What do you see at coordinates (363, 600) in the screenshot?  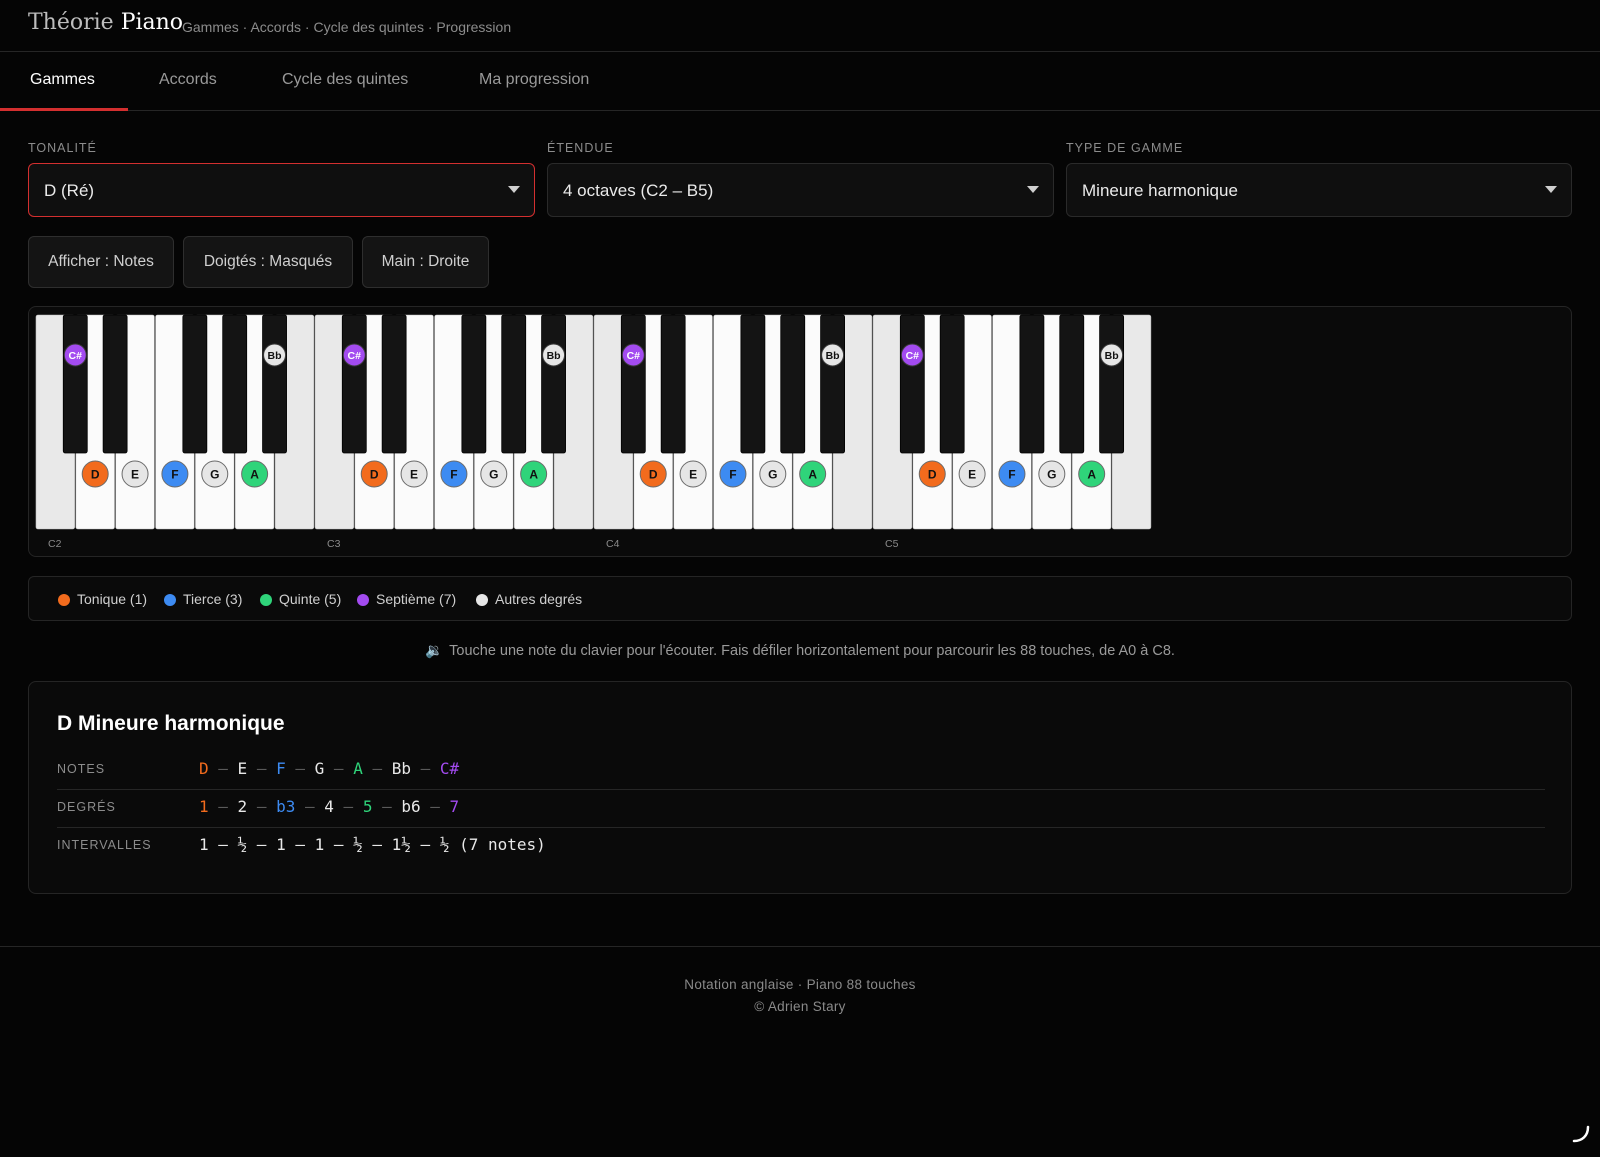 I see `seventh-dot-icon` at bounding box center [363, 600].